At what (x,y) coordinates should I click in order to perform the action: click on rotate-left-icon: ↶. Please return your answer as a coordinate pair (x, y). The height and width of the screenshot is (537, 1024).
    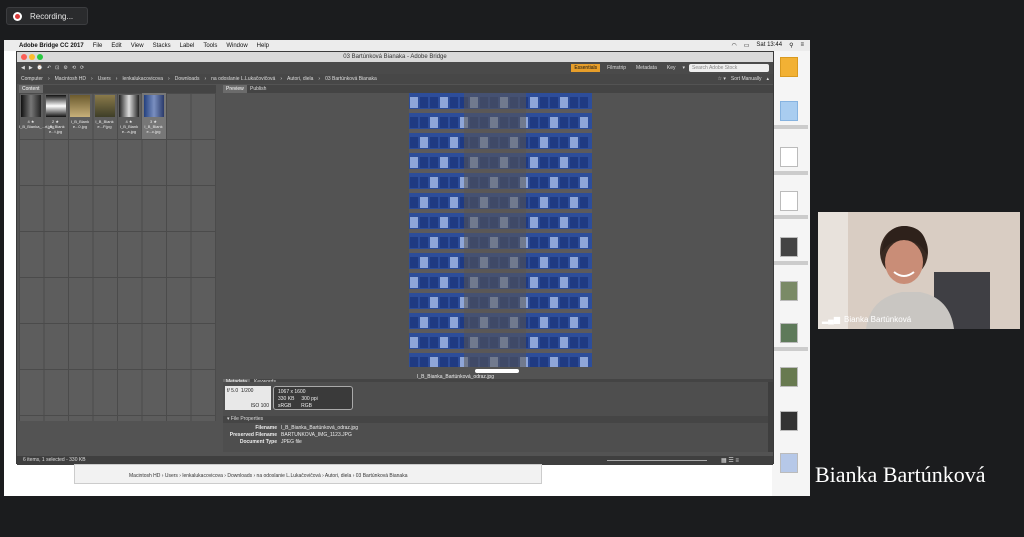
    Looking at the image, I should click on (49, 68).